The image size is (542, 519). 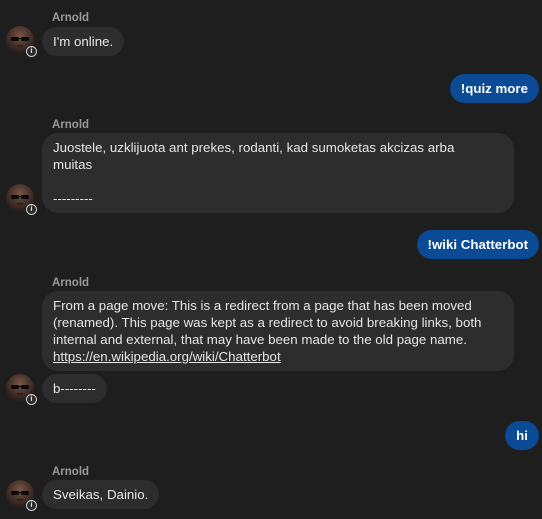 I want to click on message-bubble-outgoing: !wiki Chatterbot, so click(x=477, y=244).